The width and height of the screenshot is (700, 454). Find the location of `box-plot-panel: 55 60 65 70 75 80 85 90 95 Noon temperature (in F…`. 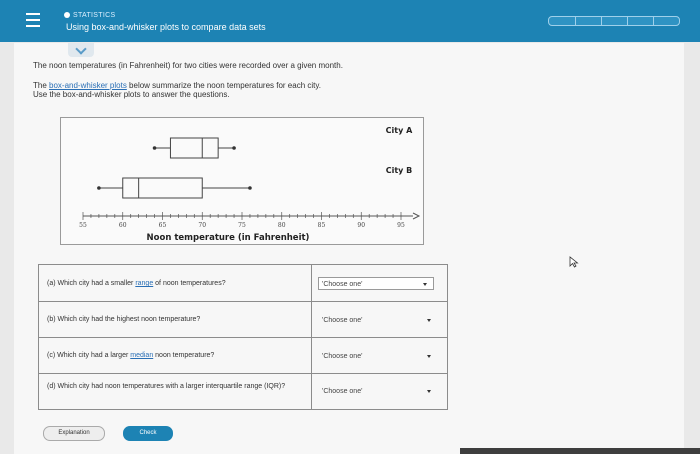

box-plot-panel: 55 60 65 70 75 80 85 90 95 Noon temperature (in F… is located at coordinates (242, 181).